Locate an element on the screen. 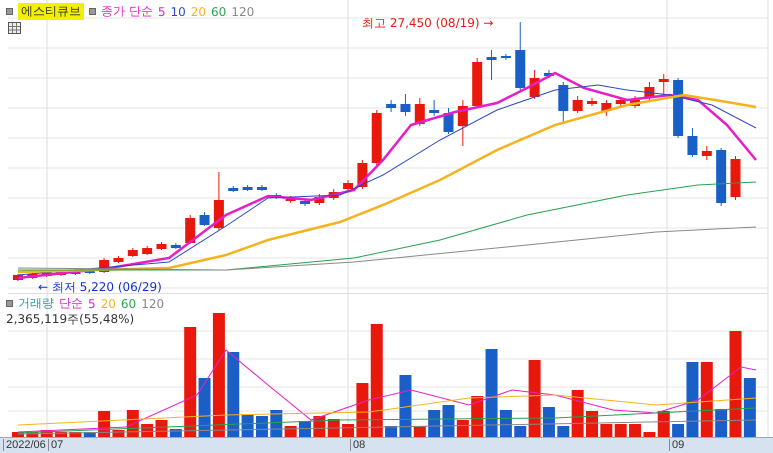  axis-label: 09 is located at coordinates (676, 445).